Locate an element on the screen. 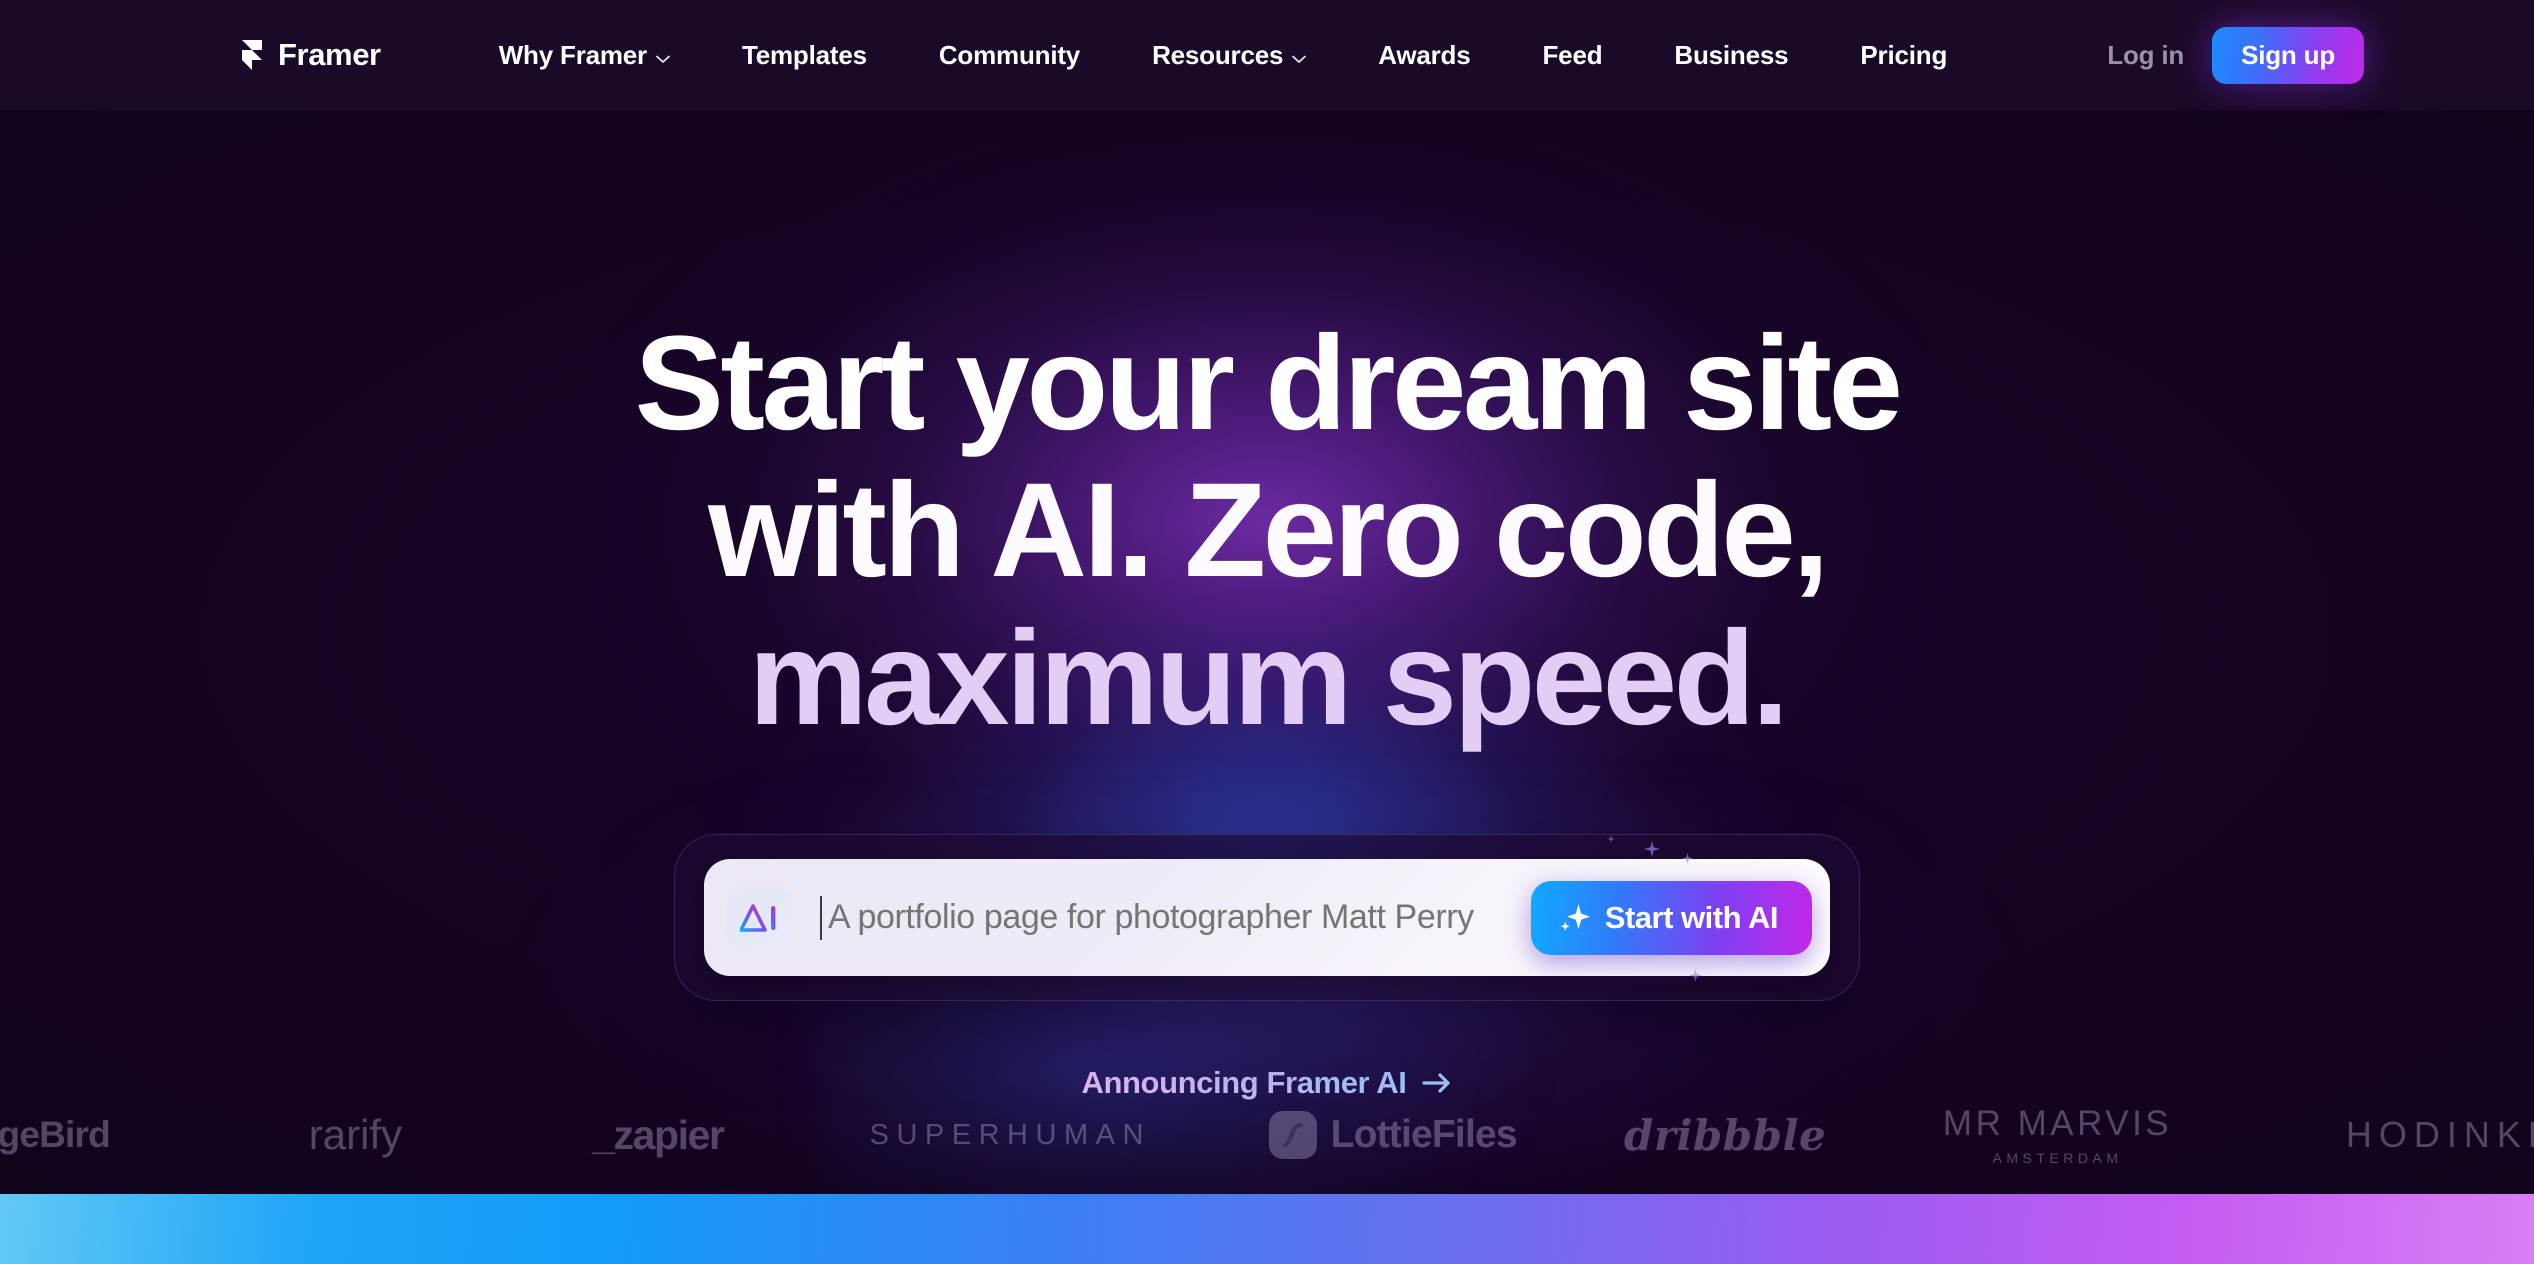  ai-prompt-container: Start with AI is located at coordinates (1267, 918).